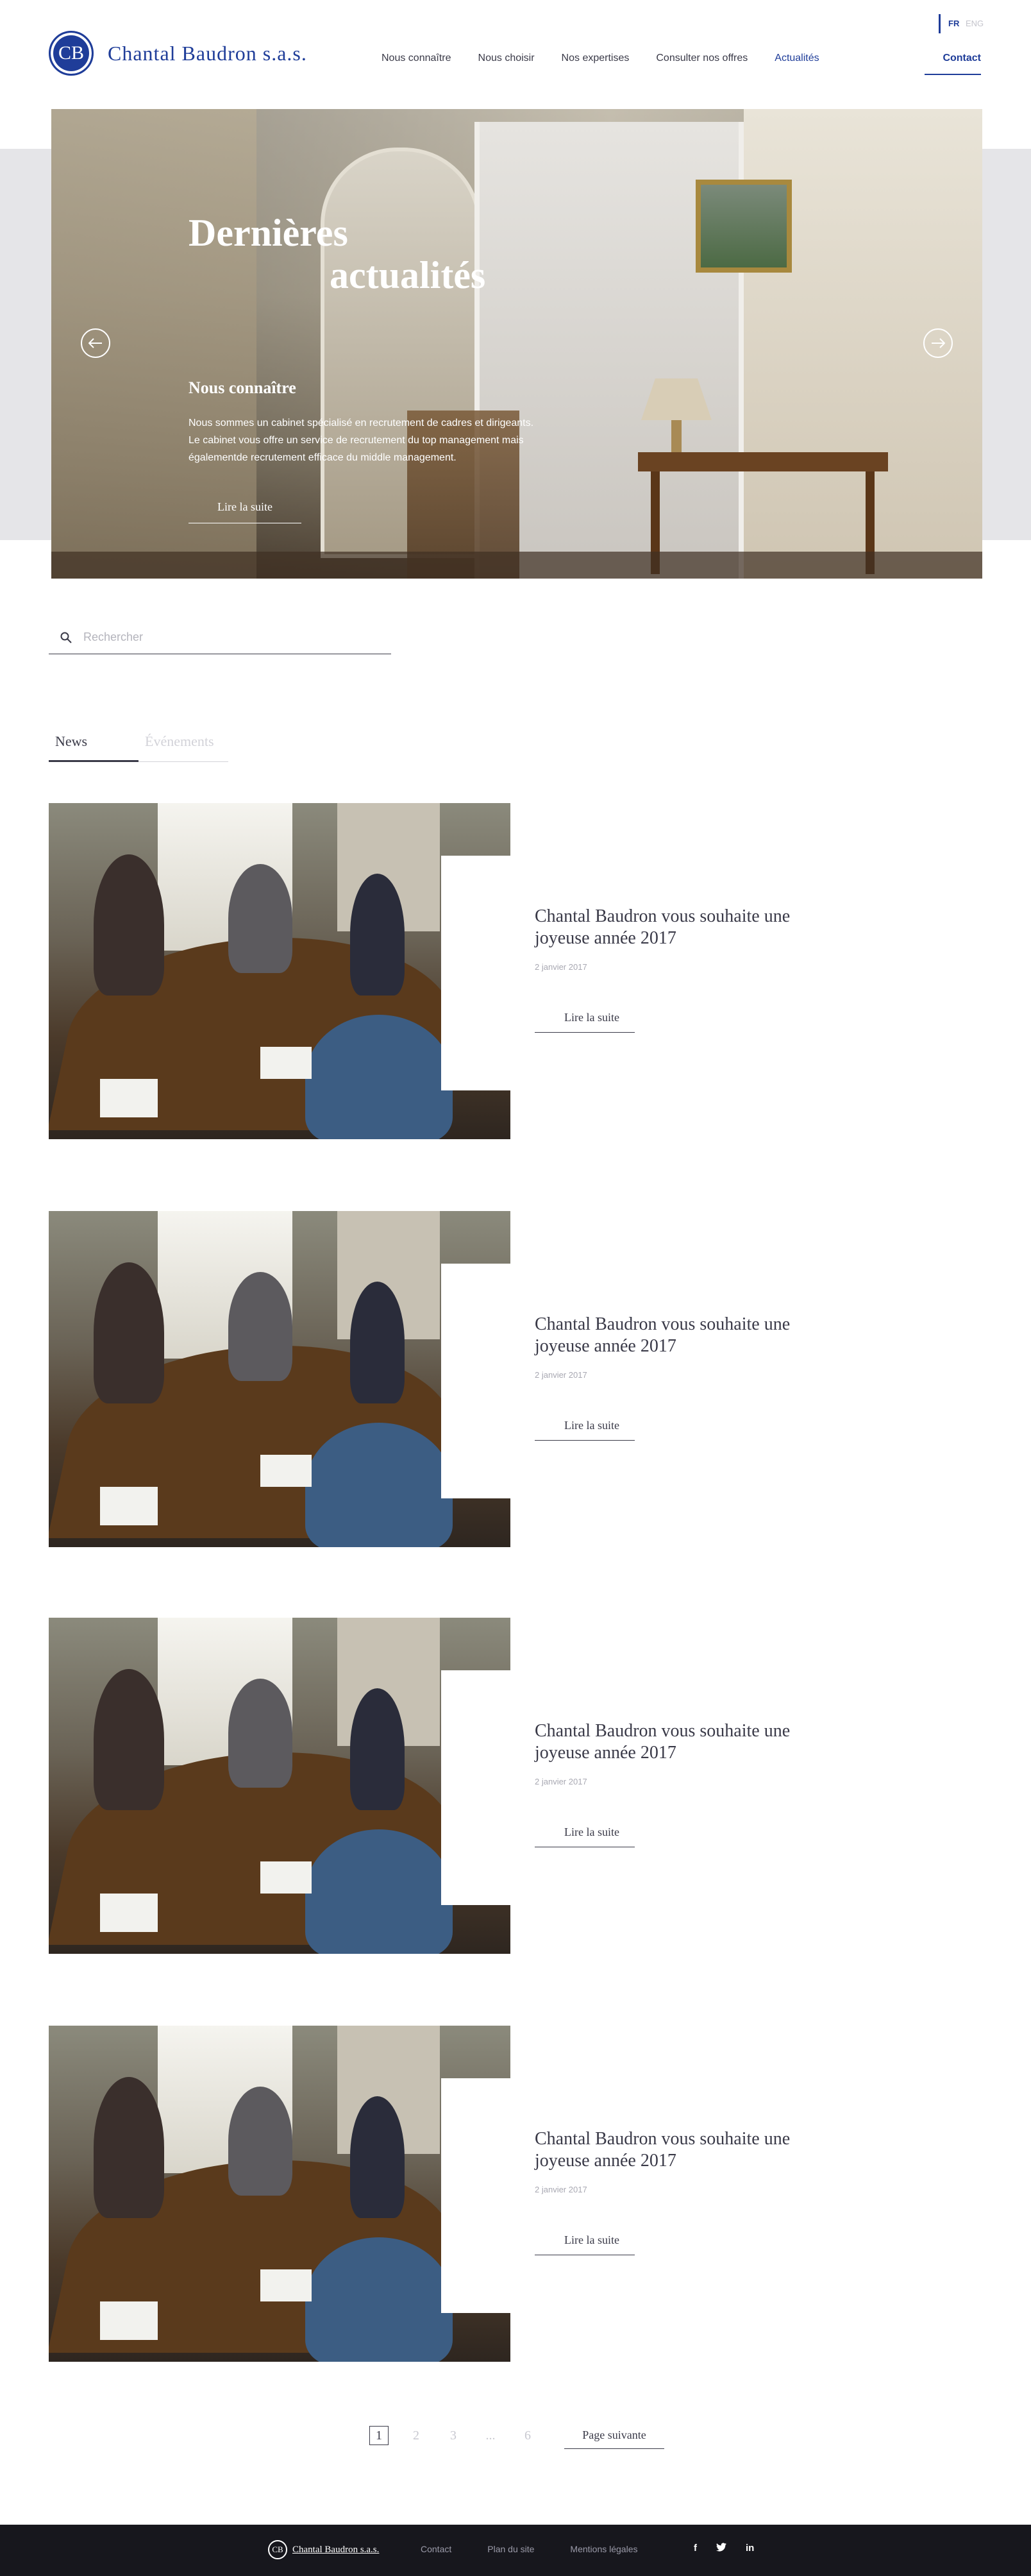 The image size is (1031, 2576). I want to click on footer-links: Contact Plan du site Mentions légales, so click(529, 2549).